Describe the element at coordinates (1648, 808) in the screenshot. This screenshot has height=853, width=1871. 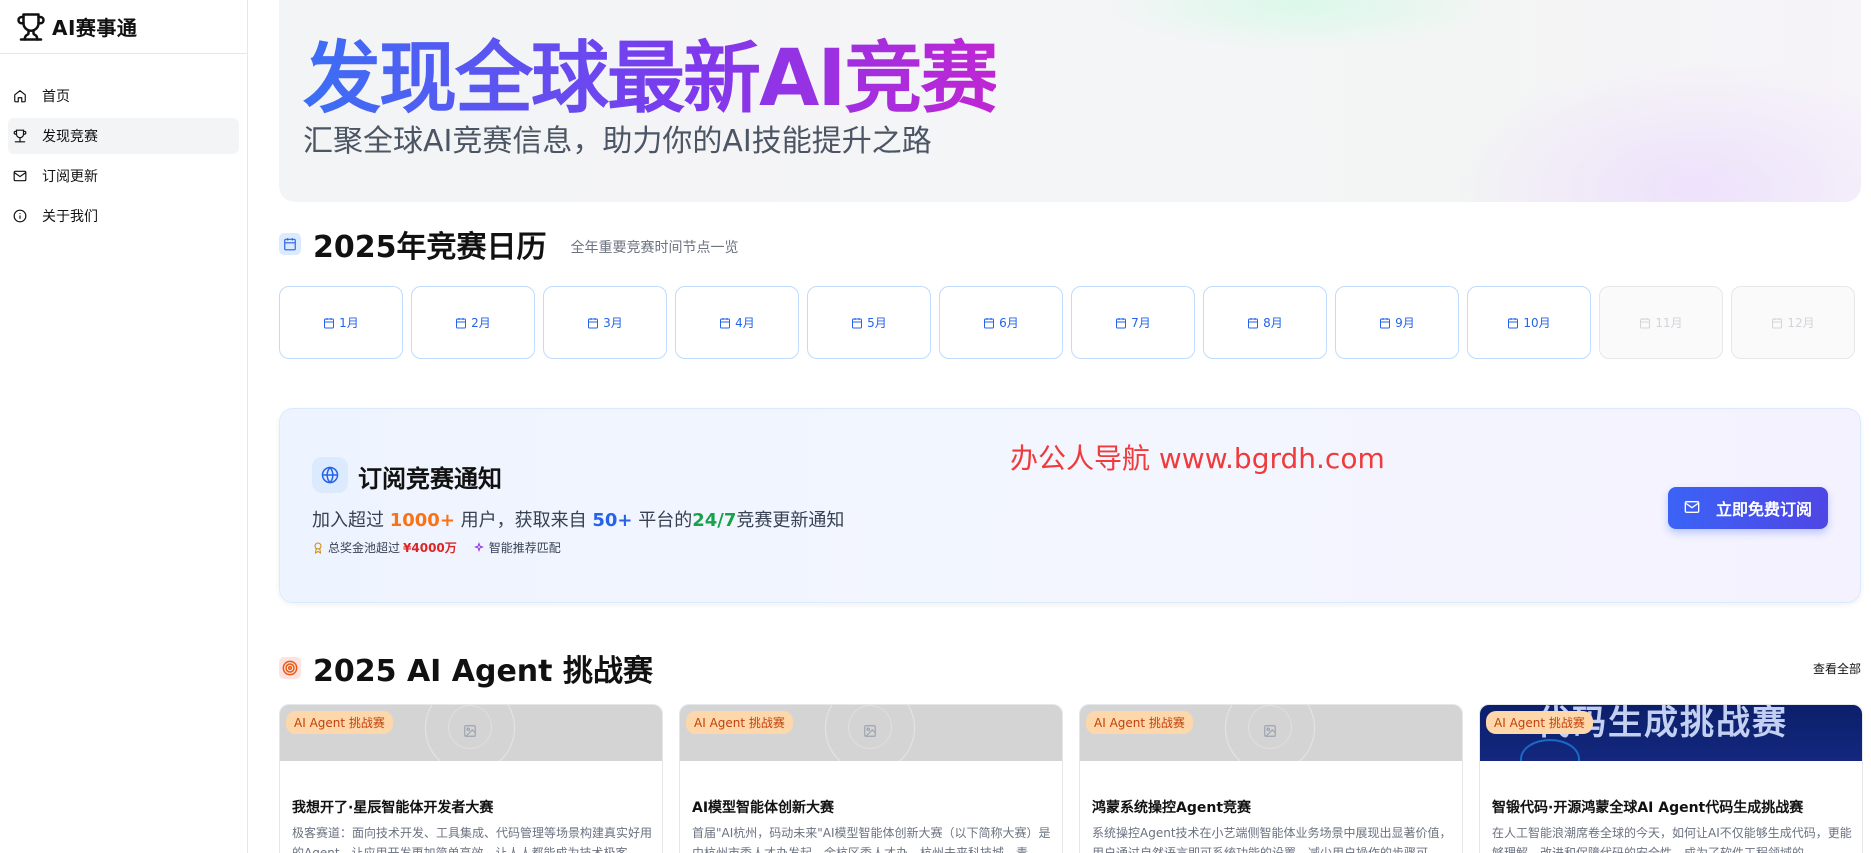
I see `card-title: 智锻代码·开源鸿蒙全球AI Agent代码生成挑战赛` at that location.